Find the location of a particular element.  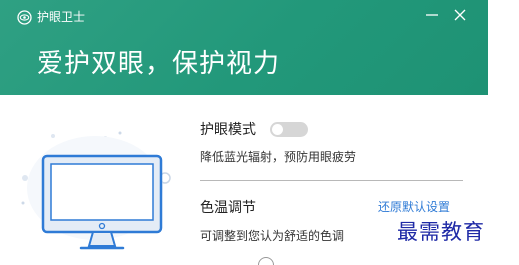

eye-shield-icon is located at coordinates (24, 17).